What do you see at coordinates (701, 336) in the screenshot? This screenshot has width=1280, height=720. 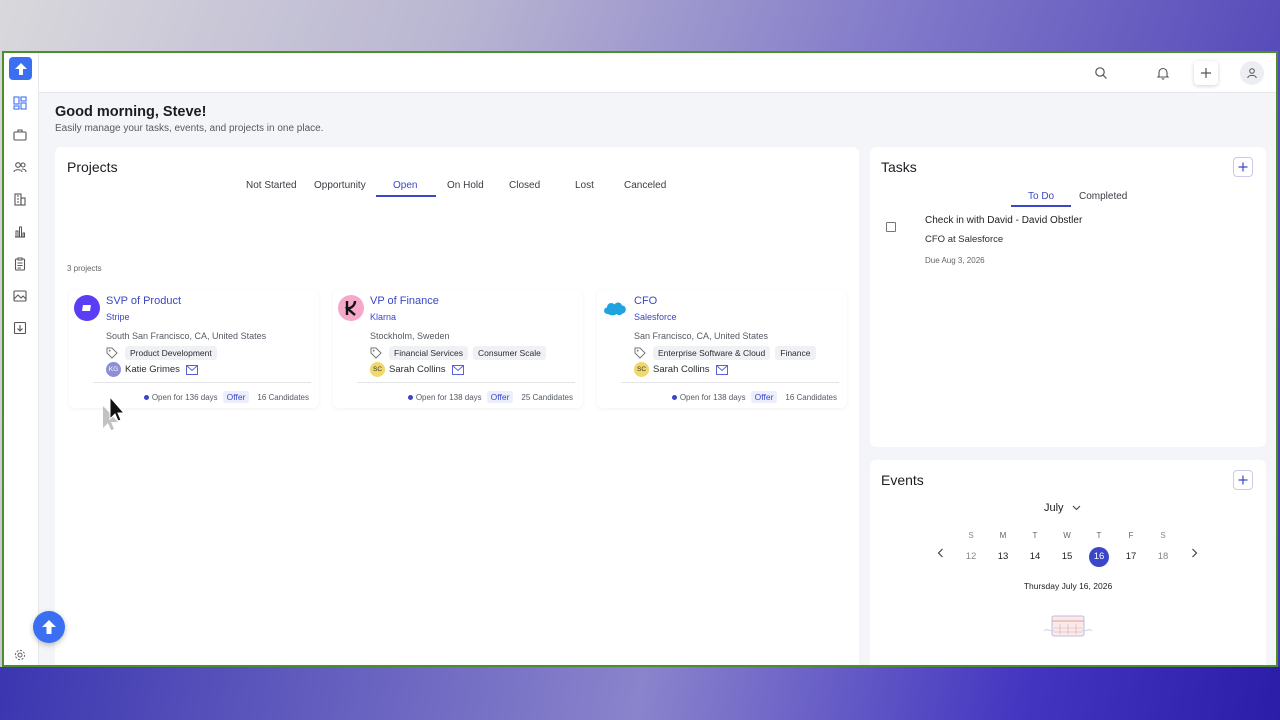 I see `project-location: San Francisco, CA, United States` at bounding box center [701, 336].